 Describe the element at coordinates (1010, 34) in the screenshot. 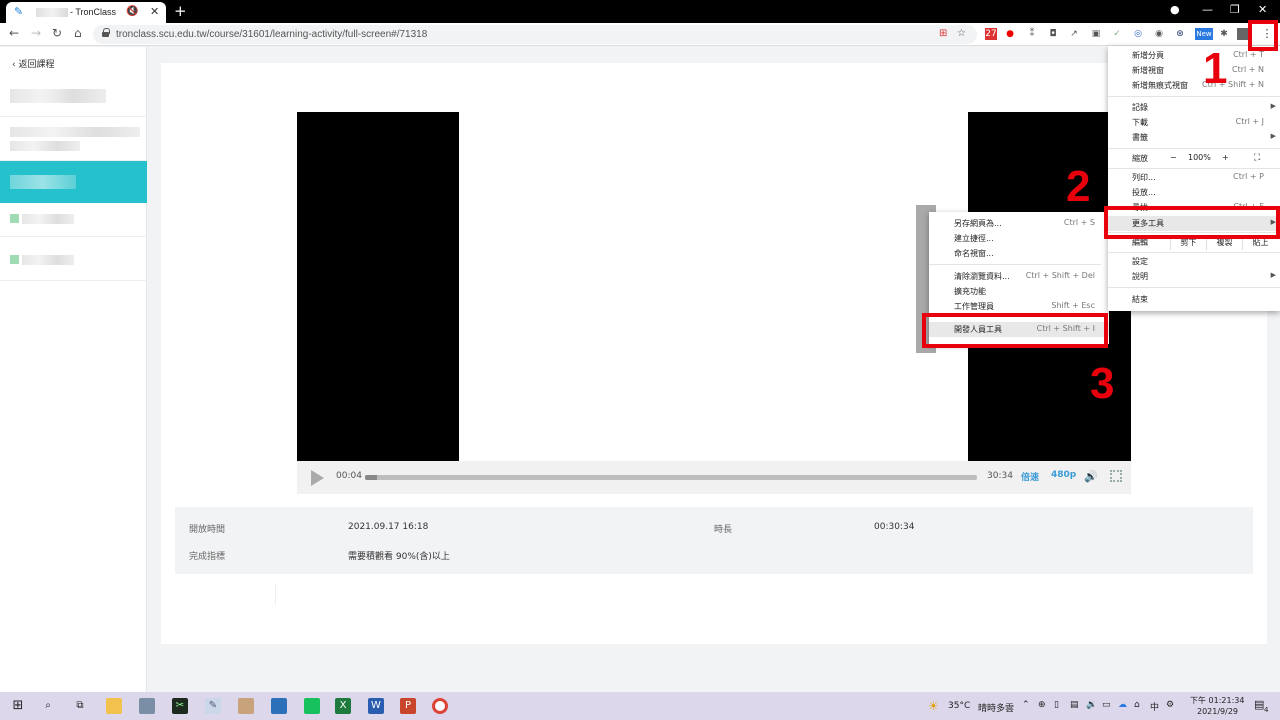

I see `opera-extension-icon: ●` at that location.